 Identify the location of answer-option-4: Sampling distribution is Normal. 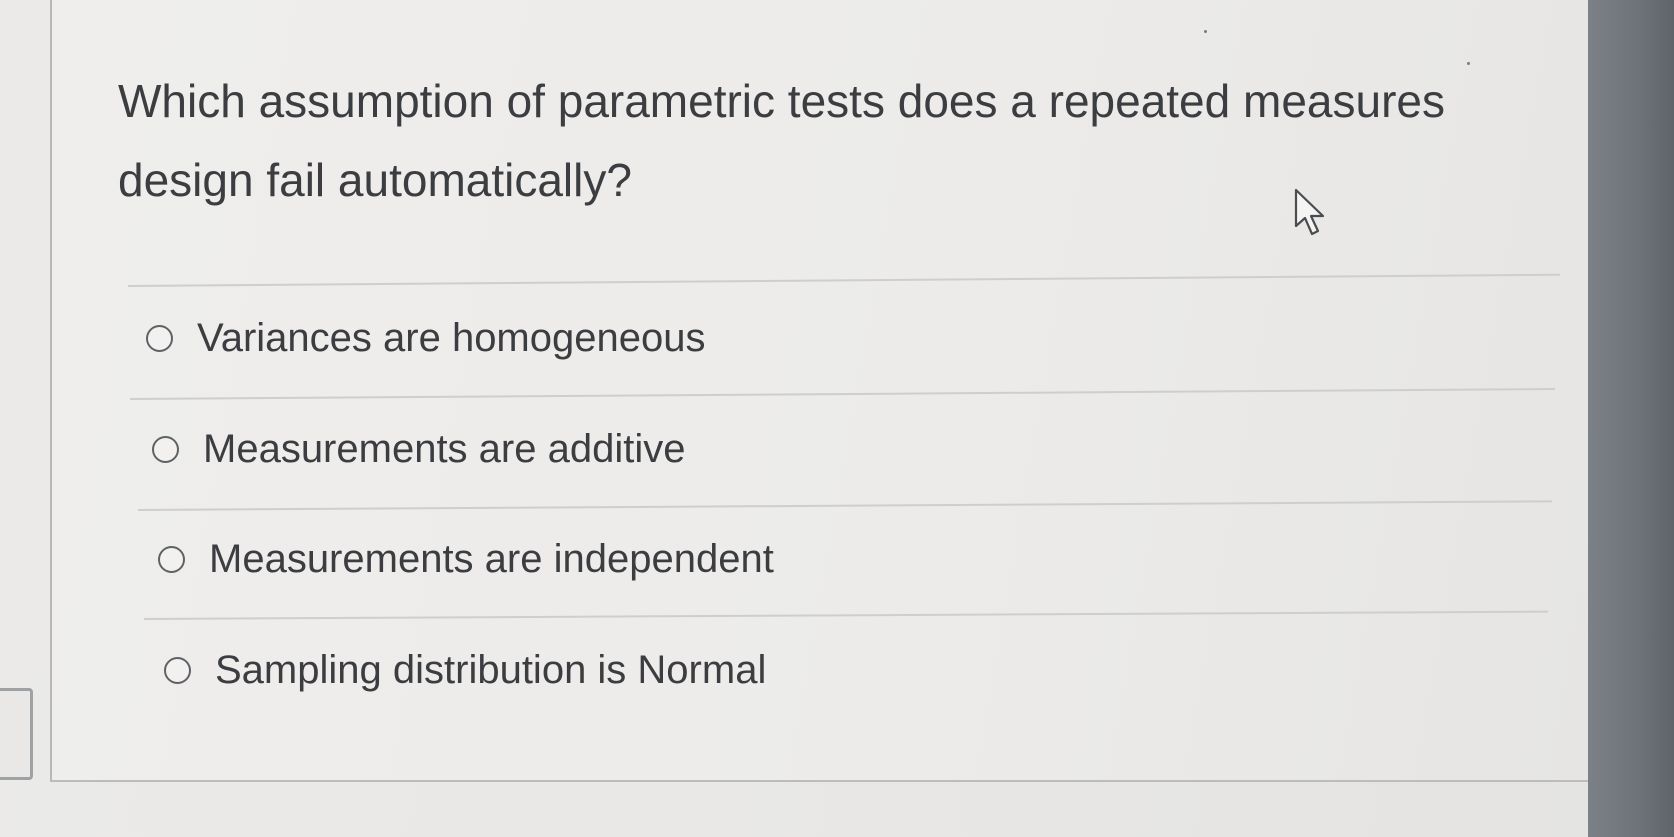
(465, 670).